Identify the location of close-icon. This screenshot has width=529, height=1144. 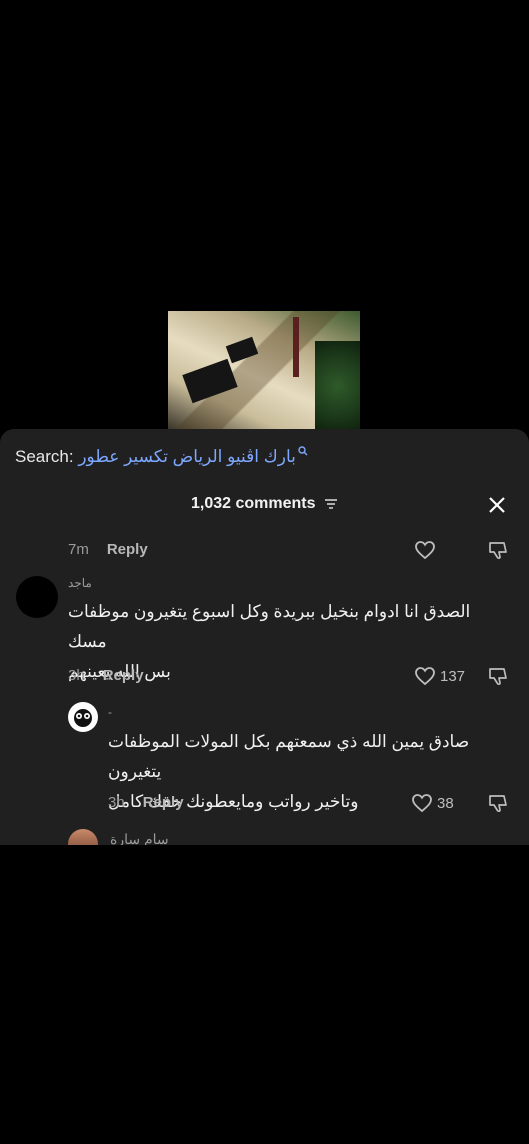
(497, 505).